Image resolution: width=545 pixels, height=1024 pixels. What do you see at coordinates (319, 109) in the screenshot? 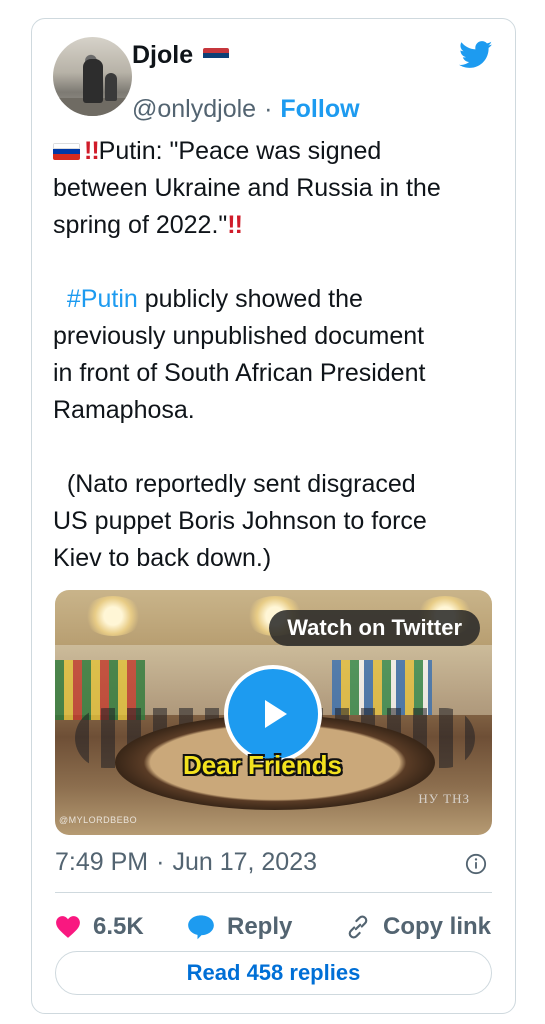
I see `follow-button: Follow` at bounding box center [319, 109].